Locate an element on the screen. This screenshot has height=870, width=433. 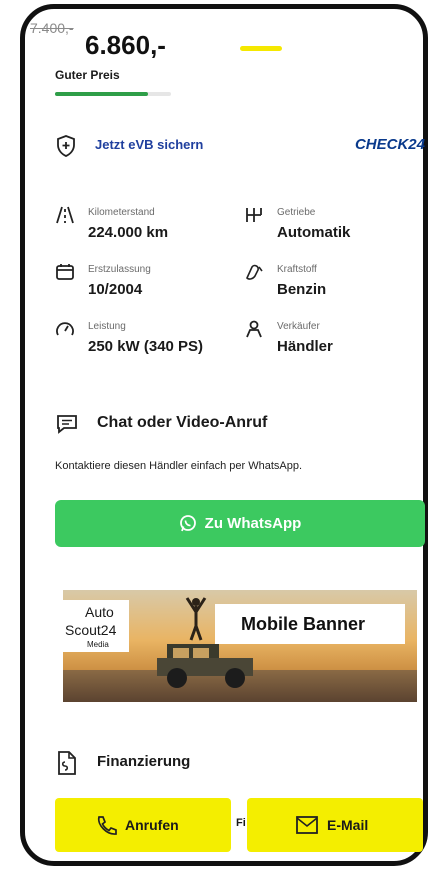
price-rating-fill is located at coordinates (101, 94).